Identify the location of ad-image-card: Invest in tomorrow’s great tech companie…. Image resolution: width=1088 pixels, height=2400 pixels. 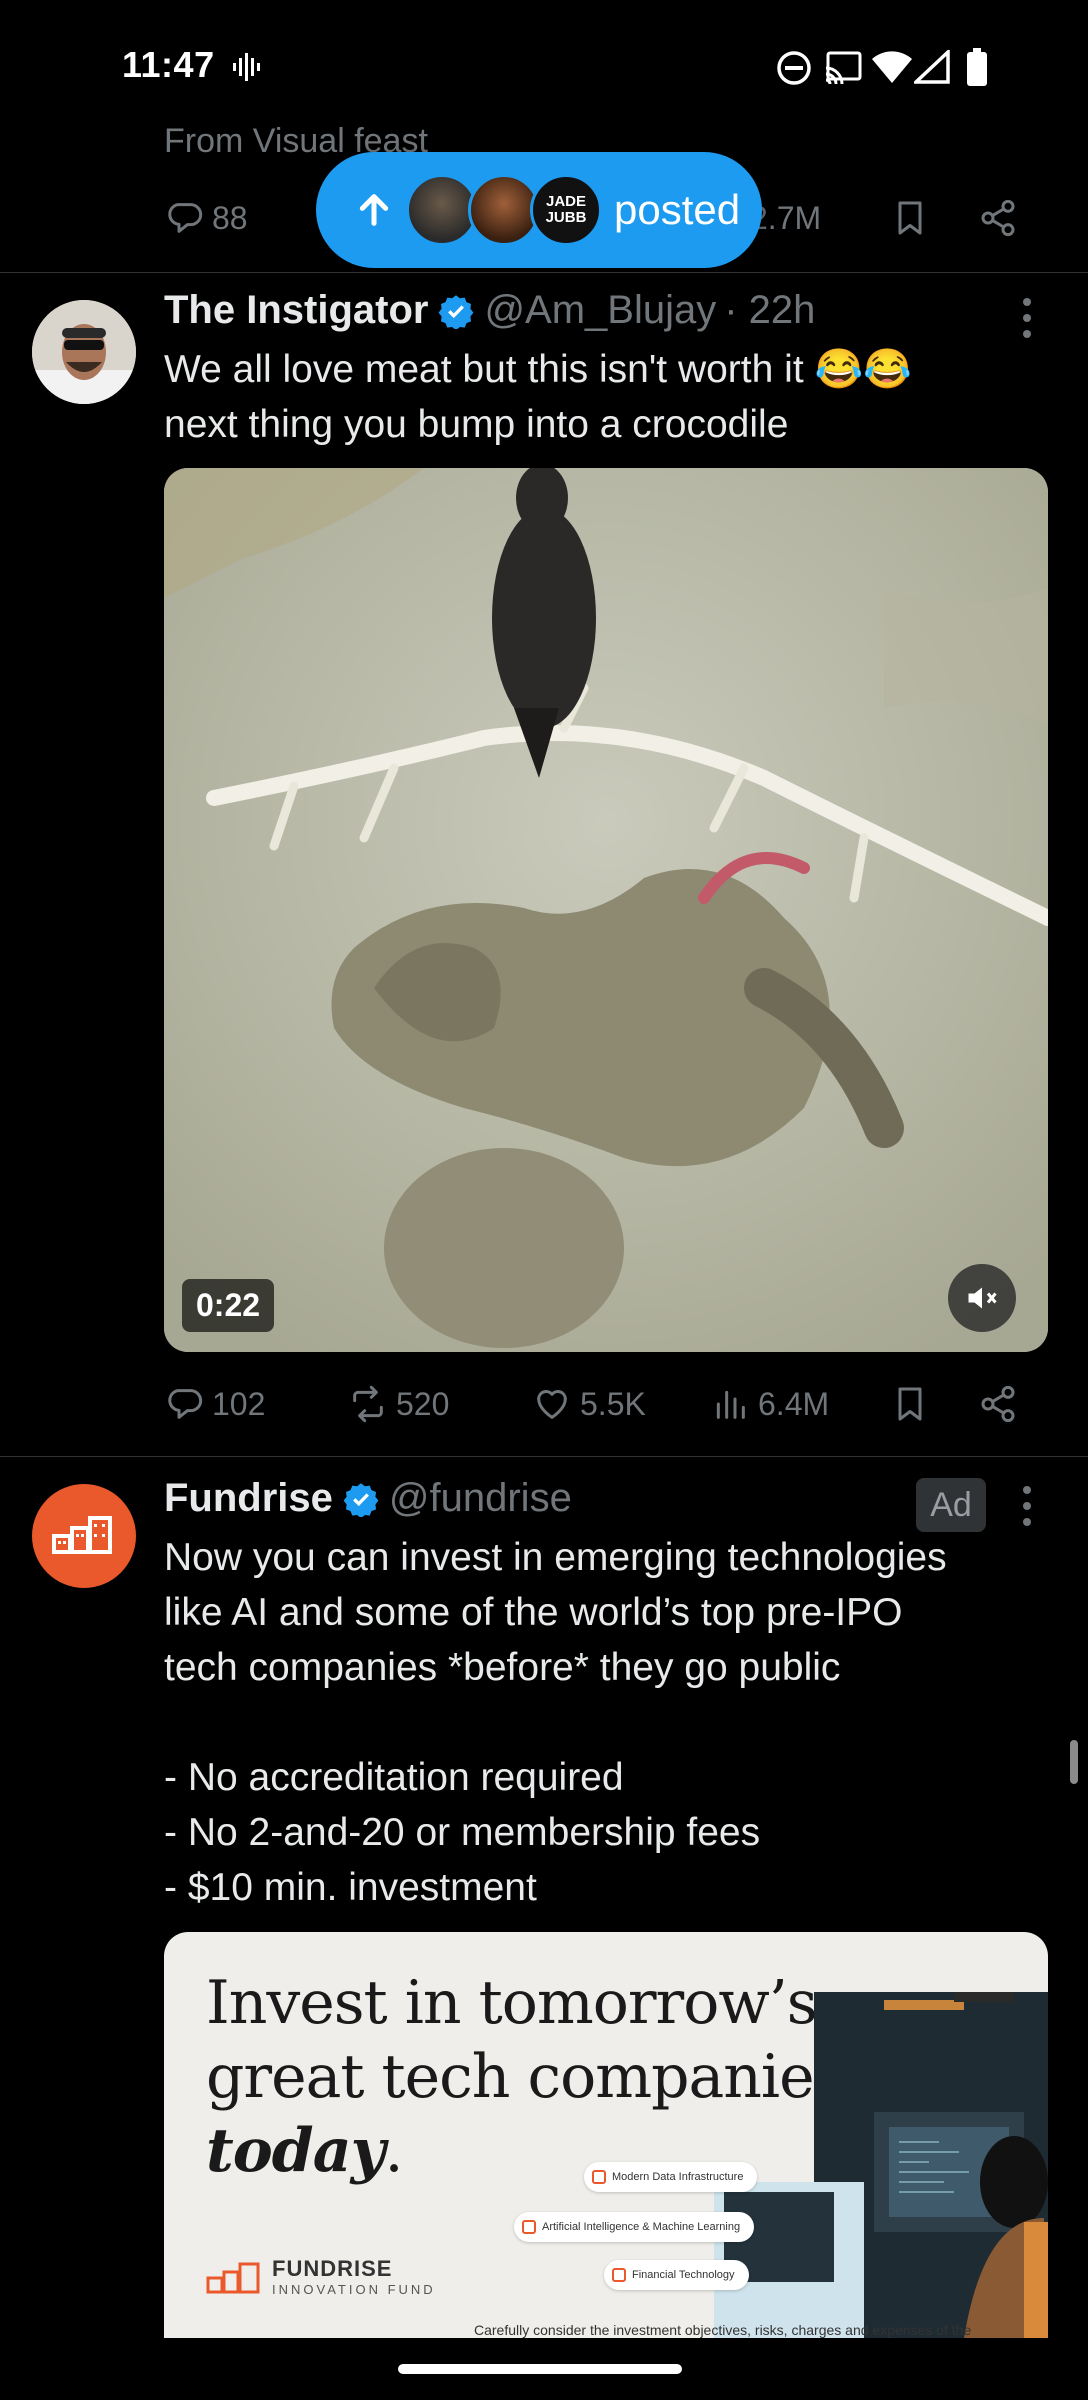
(606, 2135).